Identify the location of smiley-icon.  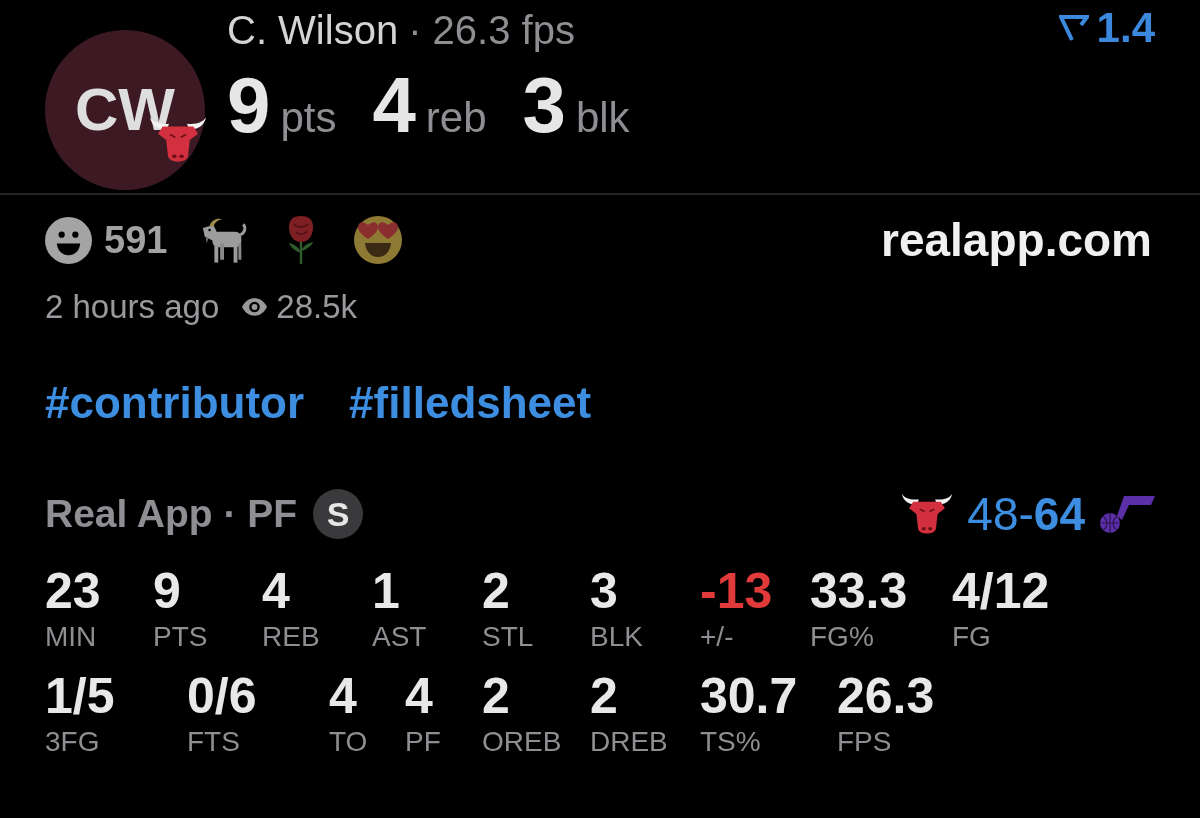
(68, 240).